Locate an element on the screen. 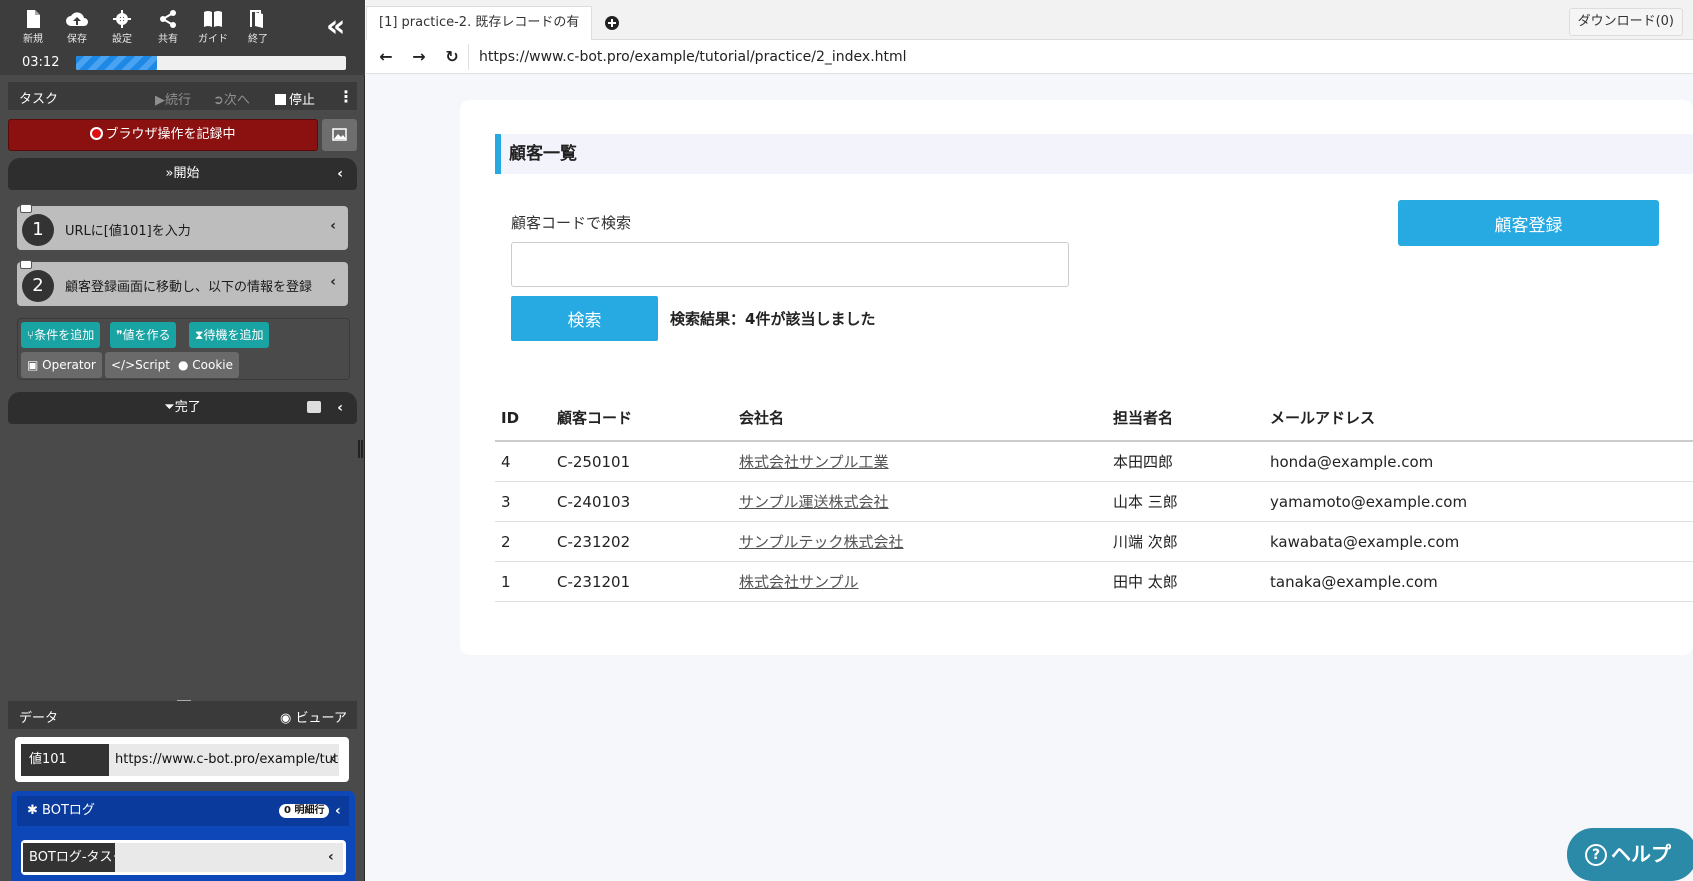 This screenshot has height=881, width=1693. image-icon is located at coordinates (339, 134).